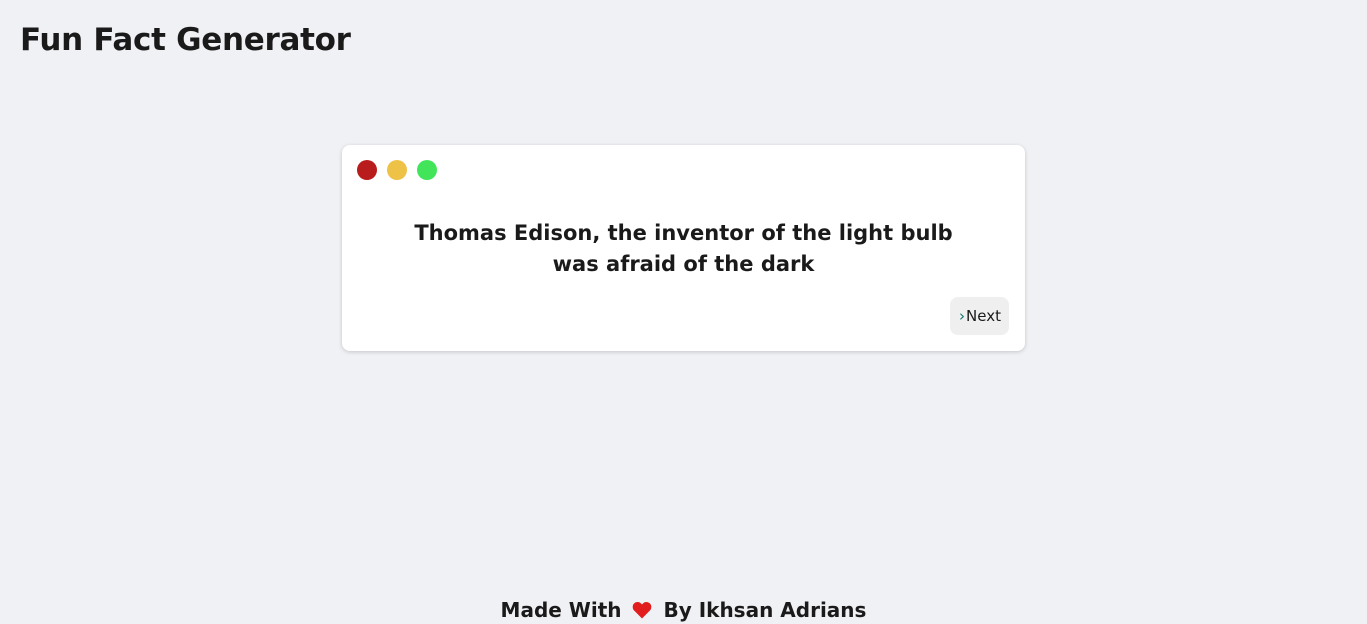 The height and width of the screenshot is (624, 1367). What do you see at coordinates (185, 40) in the screenshot?
I see `page-title: Fun Fact Generator` at bounding box center [185, 40].